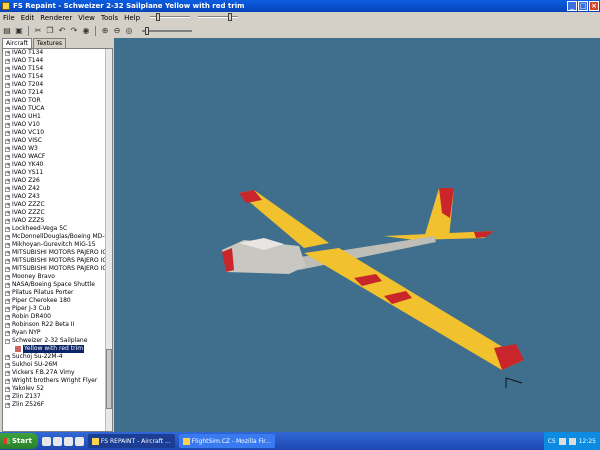 This screenshot has height=450, width=600. I want to click on tree-item: + Robin DR400, so click(57, 317).